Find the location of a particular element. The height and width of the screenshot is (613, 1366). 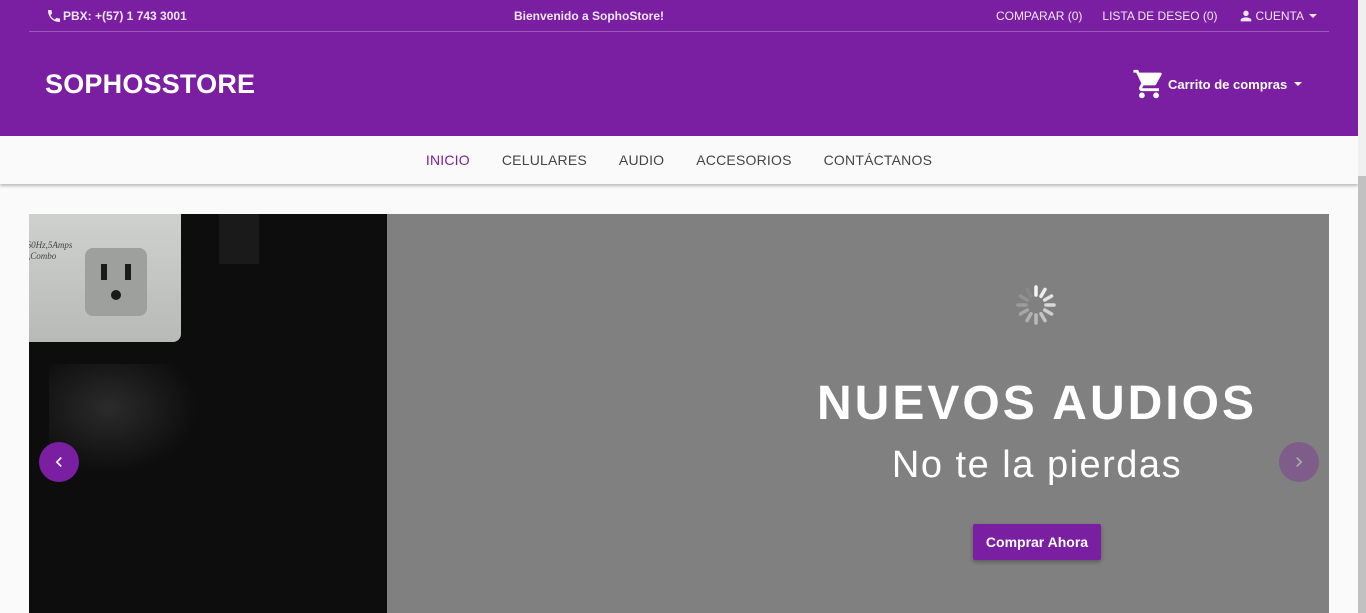

brand-logo: SOPHOSSTORE is located at coordinates (150, 84).